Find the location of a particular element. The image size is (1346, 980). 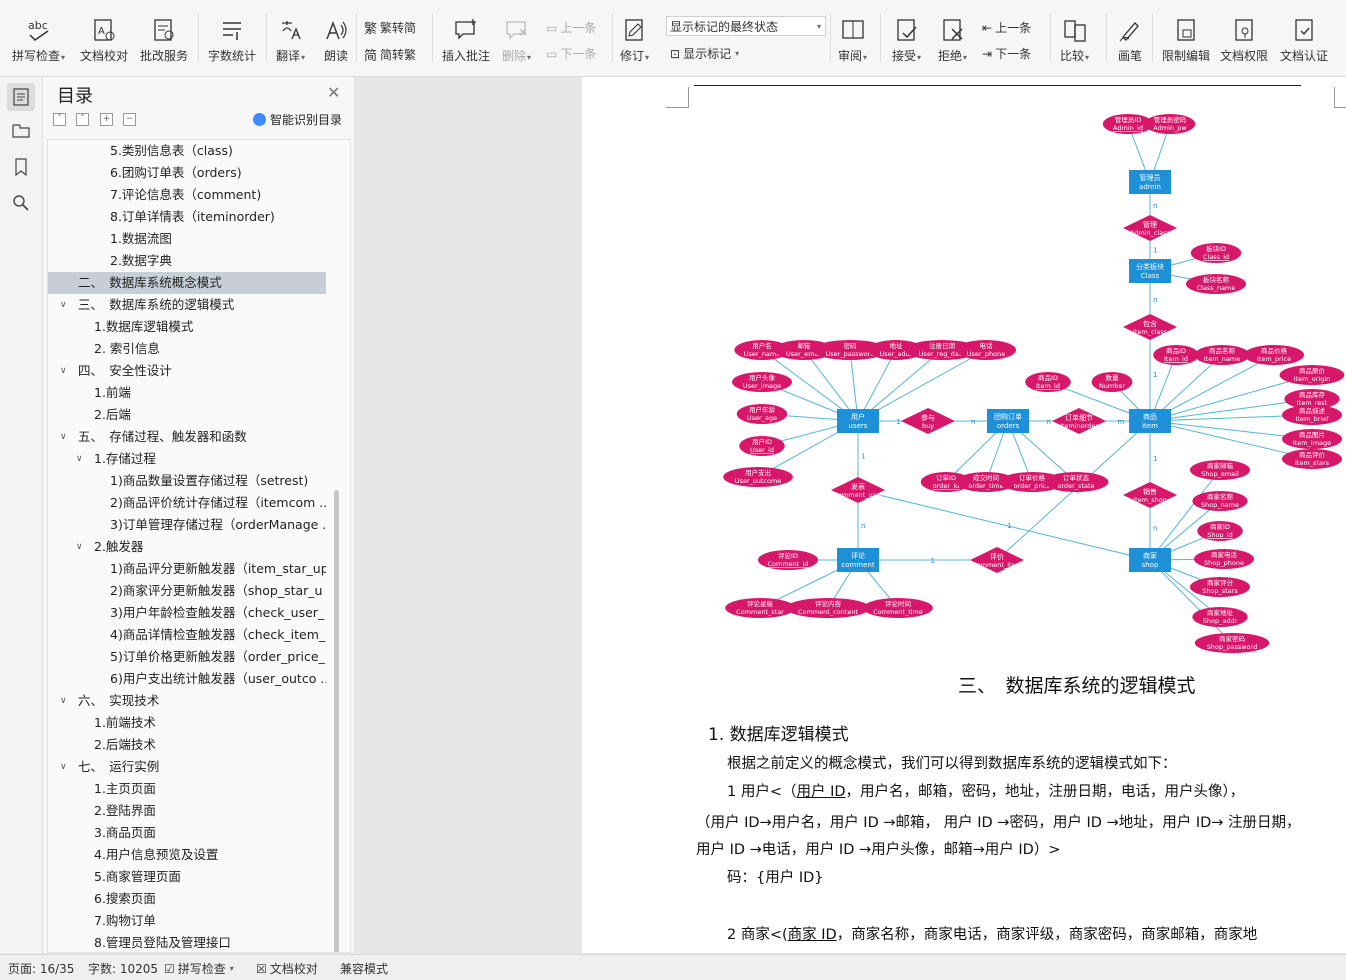

read-aloud-button: 朗读 is located at coordinates (336, 40).